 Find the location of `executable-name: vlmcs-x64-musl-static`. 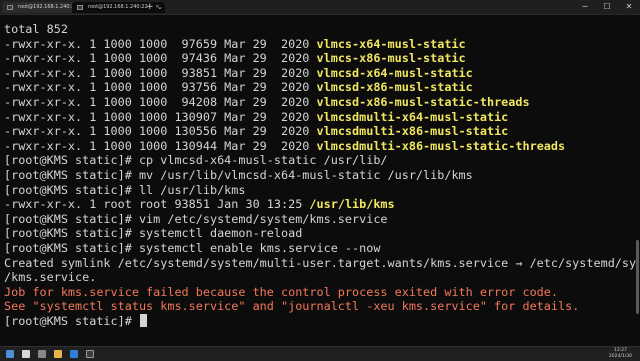

executable-name: vlmcs-x64-musl-static is located at coordinates (391, 43).